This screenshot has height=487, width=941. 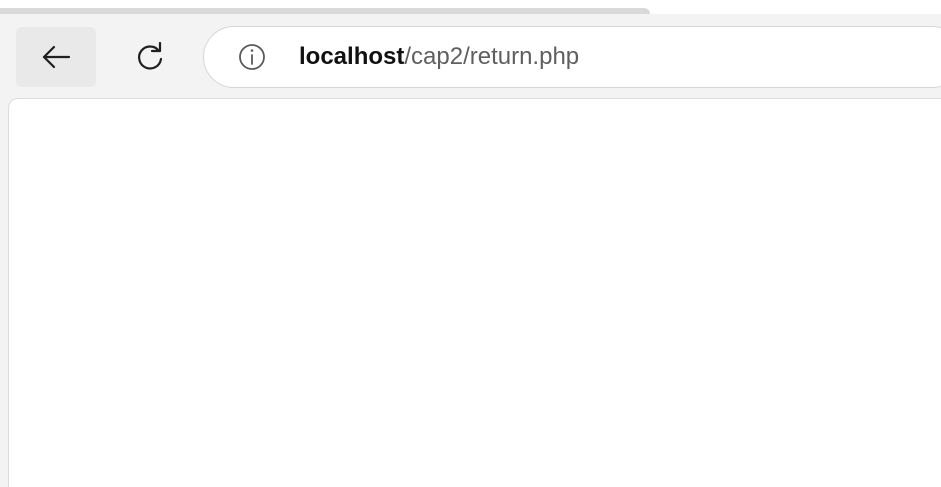 I want to click on reload-icon, so click(x=150, y=55).